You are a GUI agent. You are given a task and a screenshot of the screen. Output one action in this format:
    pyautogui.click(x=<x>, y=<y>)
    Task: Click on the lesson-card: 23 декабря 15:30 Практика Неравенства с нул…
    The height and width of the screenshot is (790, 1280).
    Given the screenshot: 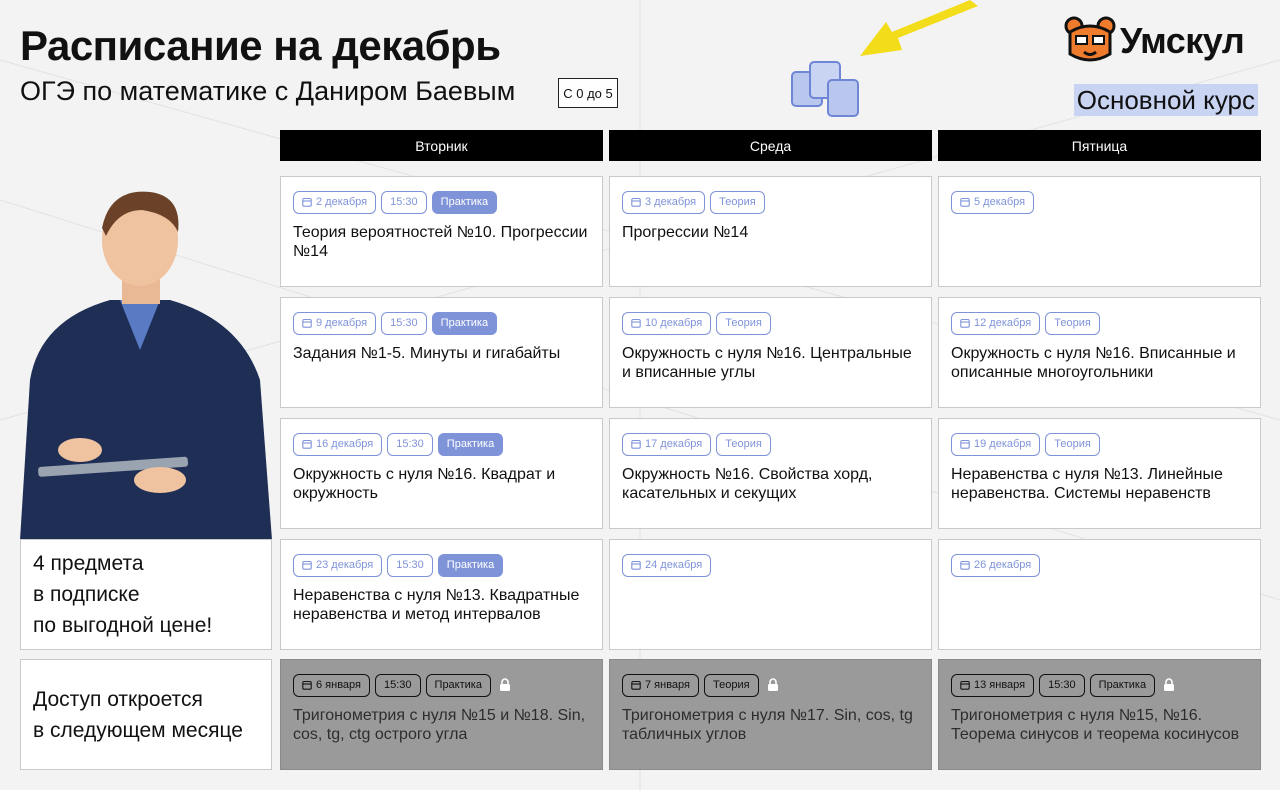 What is the action you would take?
    pyautogui.click(x=441, y=594)
    